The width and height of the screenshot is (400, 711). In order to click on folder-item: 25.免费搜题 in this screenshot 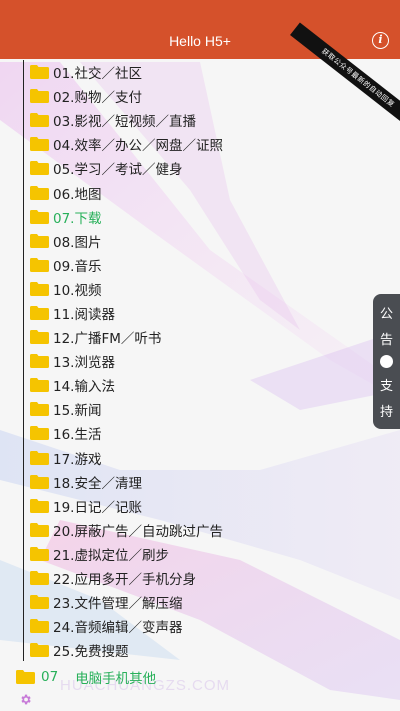, I will do `click(126, 650)`.